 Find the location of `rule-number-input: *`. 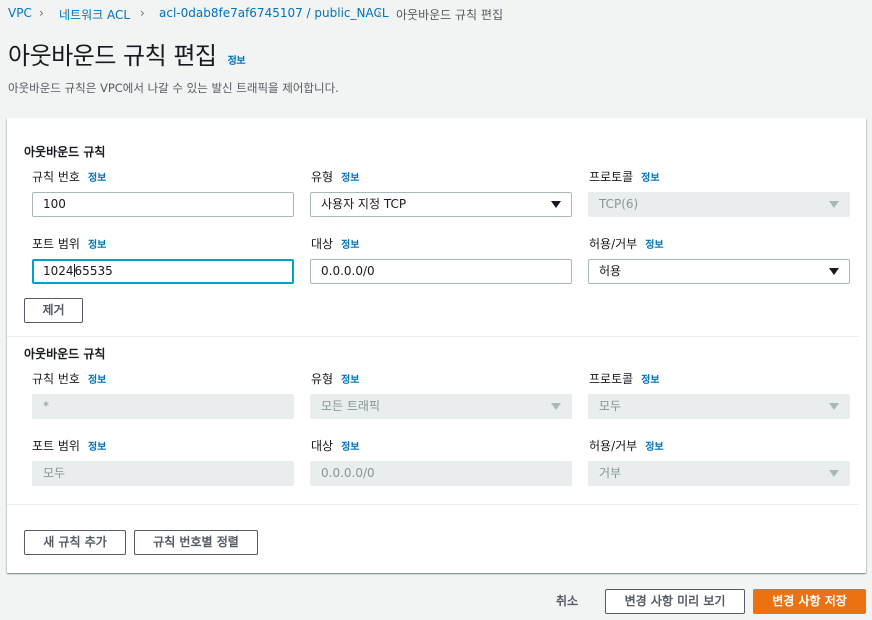

rule-number-input: * is located at coordinates (163, 406).